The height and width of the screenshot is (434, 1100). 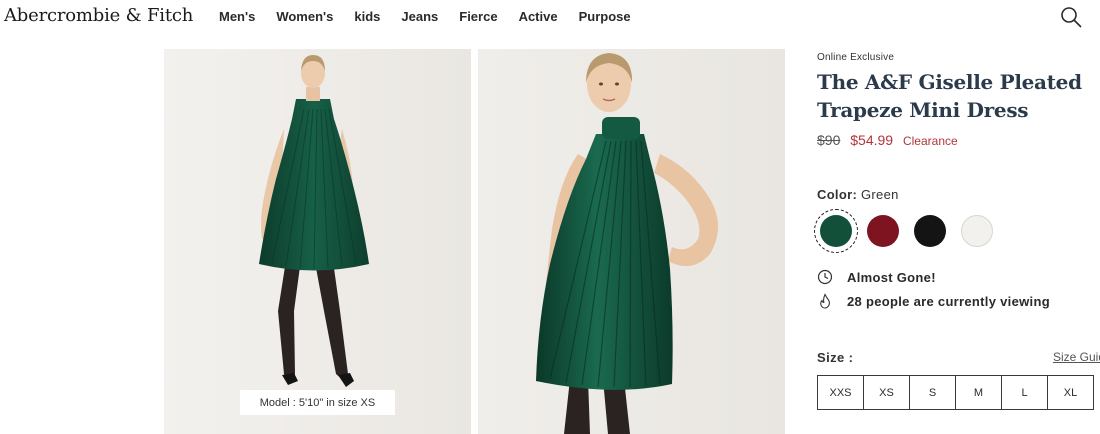 I want to click on size-guide-link: Size Guide, so click(x=1076, y=357).